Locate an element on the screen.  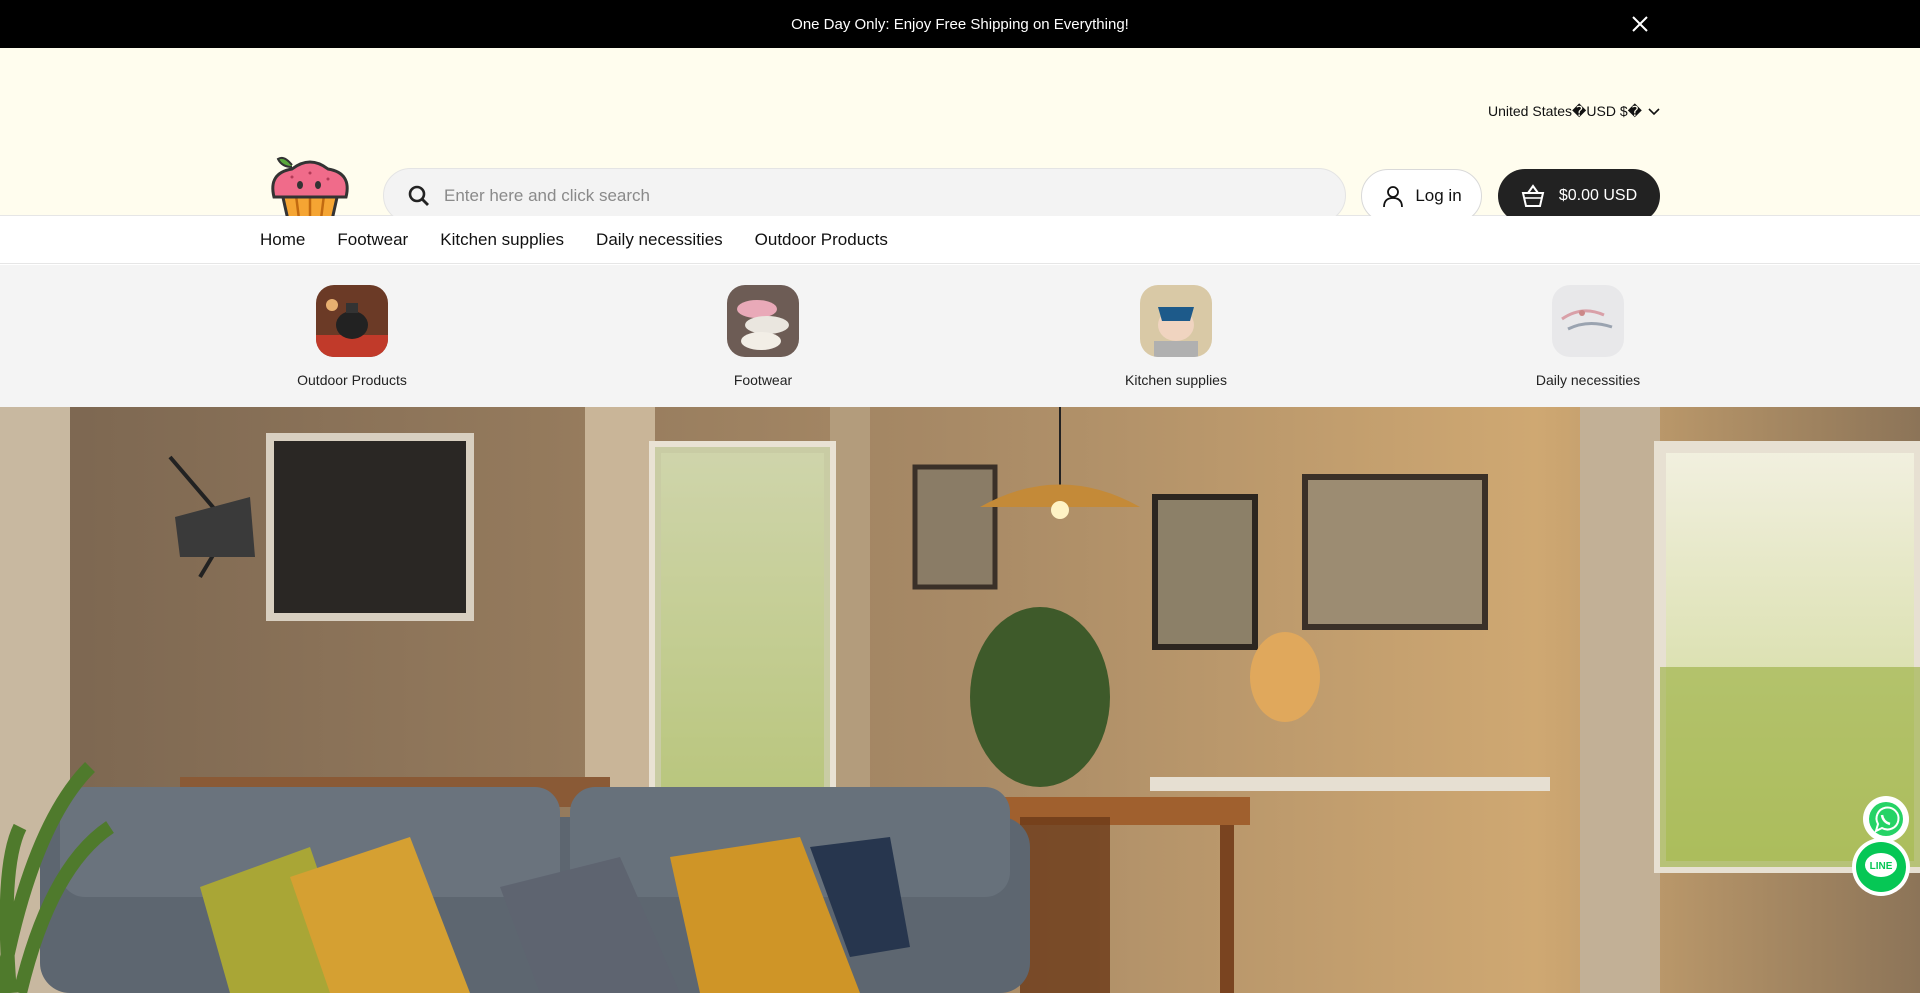
category-daily-necessities: Daily necessities is located at coordinates (1588, 336).